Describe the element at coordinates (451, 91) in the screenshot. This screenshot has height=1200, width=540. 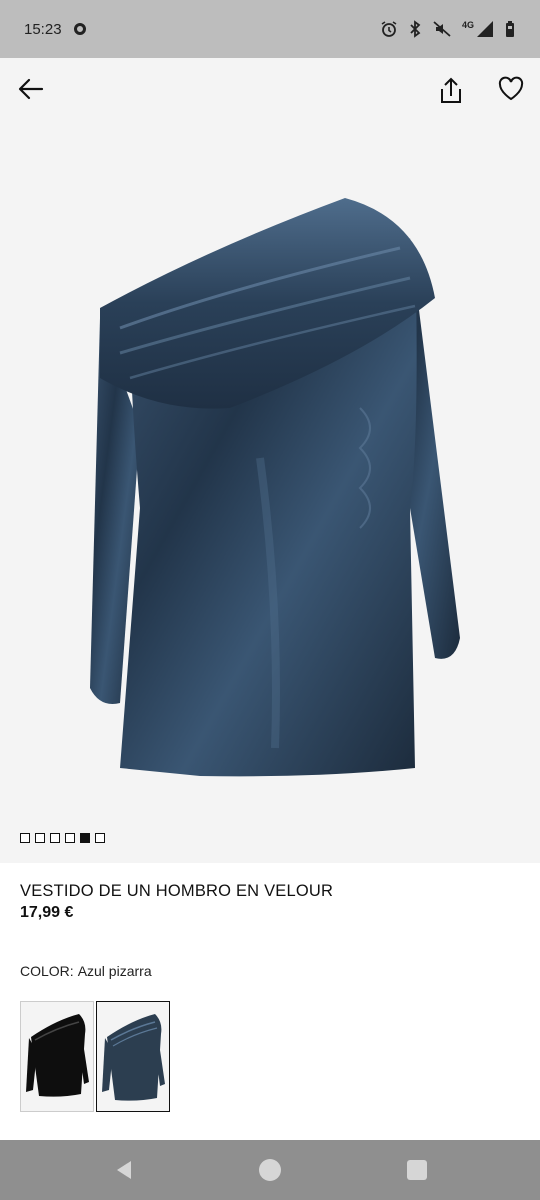
I see `share-button` at that location.